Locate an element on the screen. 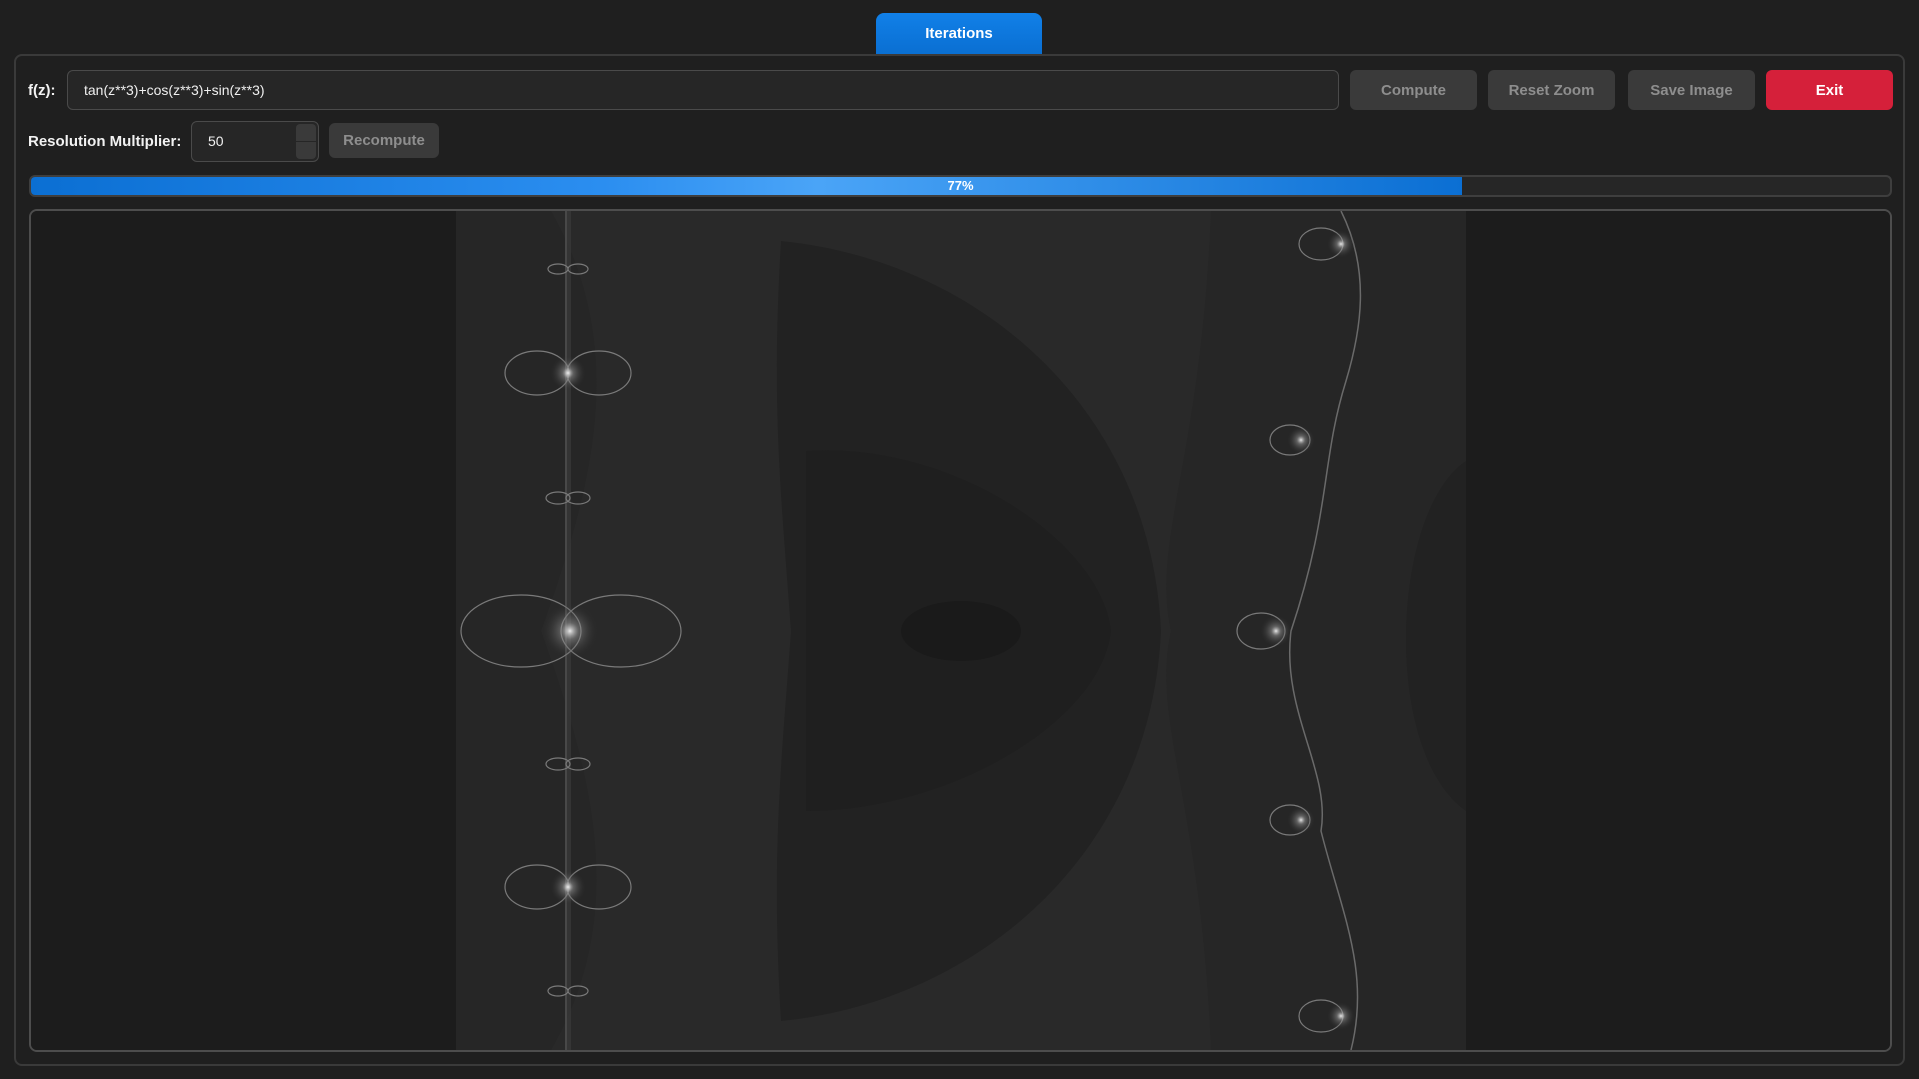  progress-bar: 77% is located at coordinates (960, 186).